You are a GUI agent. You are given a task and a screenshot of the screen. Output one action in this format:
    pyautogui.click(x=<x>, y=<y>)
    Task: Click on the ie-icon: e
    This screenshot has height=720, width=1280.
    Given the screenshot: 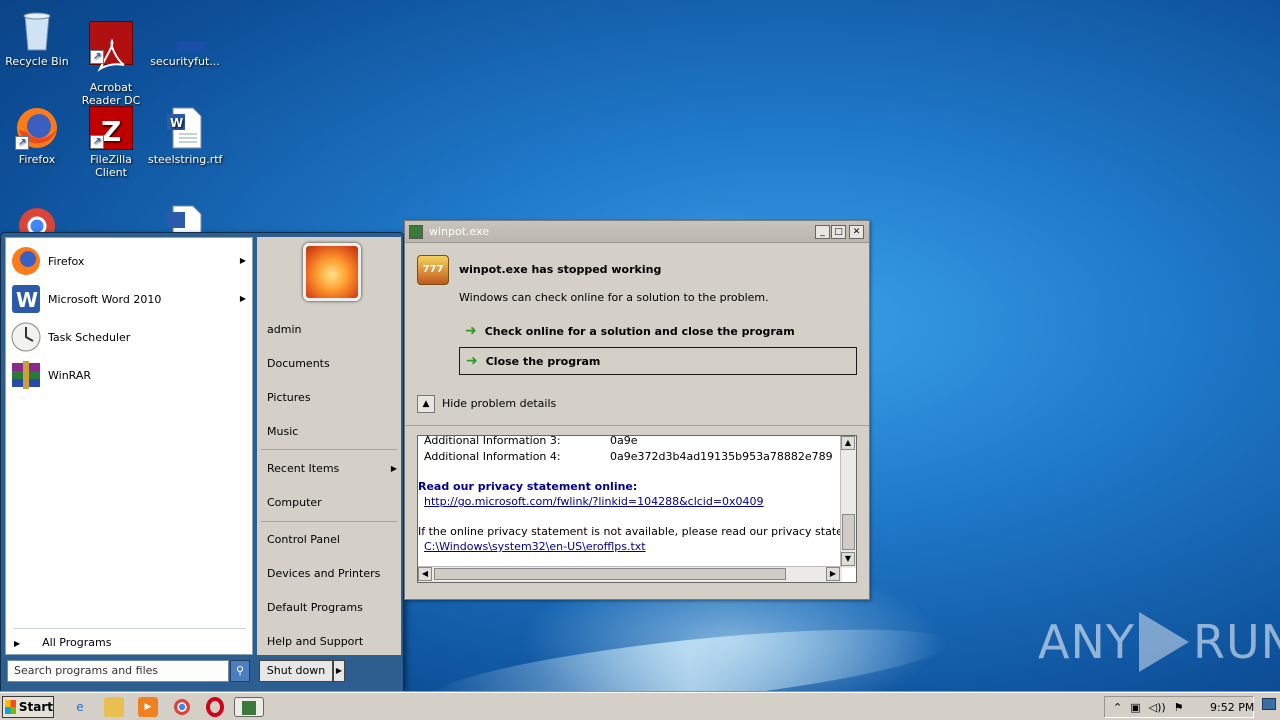 What is the action you would take?
    pyautogui.click(x=80, y=707)
    